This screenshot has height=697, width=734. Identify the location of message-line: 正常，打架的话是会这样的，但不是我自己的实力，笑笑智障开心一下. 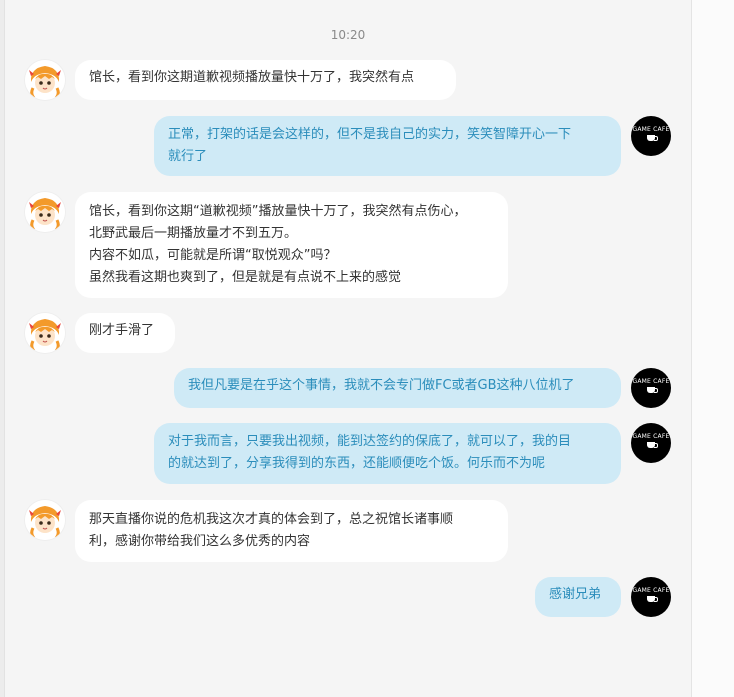
(370, 134).